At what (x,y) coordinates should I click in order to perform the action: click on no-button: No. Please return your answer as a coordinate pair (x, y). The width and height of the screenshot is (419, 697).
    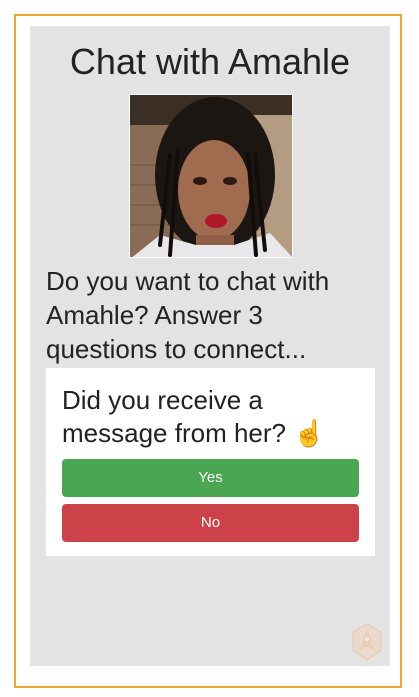
    Looking at the image, I should click on (210, 523).